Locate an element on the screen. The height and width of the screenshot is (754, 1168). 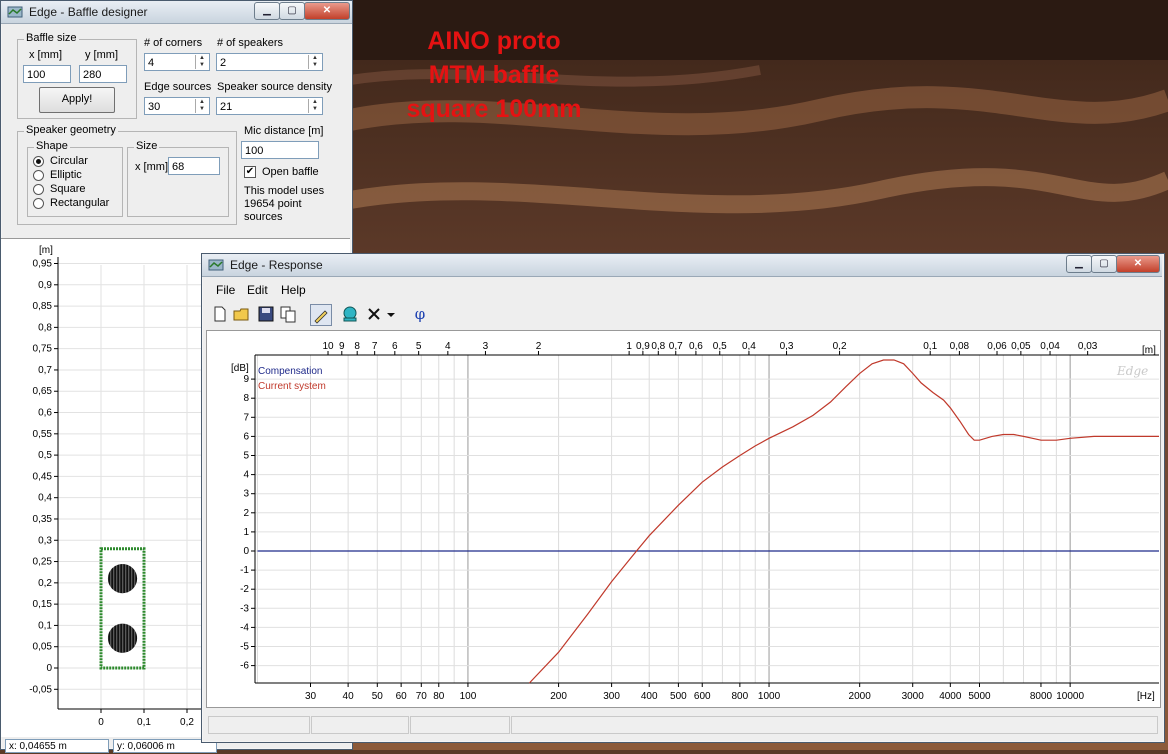
menu-file: File is located at coordinates (225, 290).